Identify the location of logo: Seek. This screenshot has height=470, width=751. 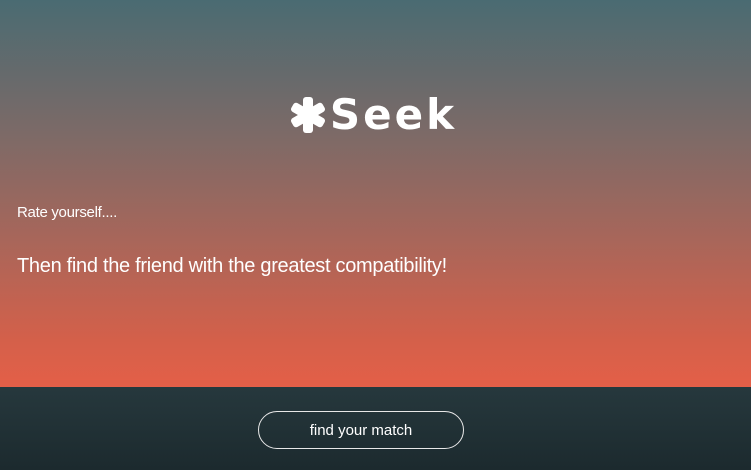
(375, 115).